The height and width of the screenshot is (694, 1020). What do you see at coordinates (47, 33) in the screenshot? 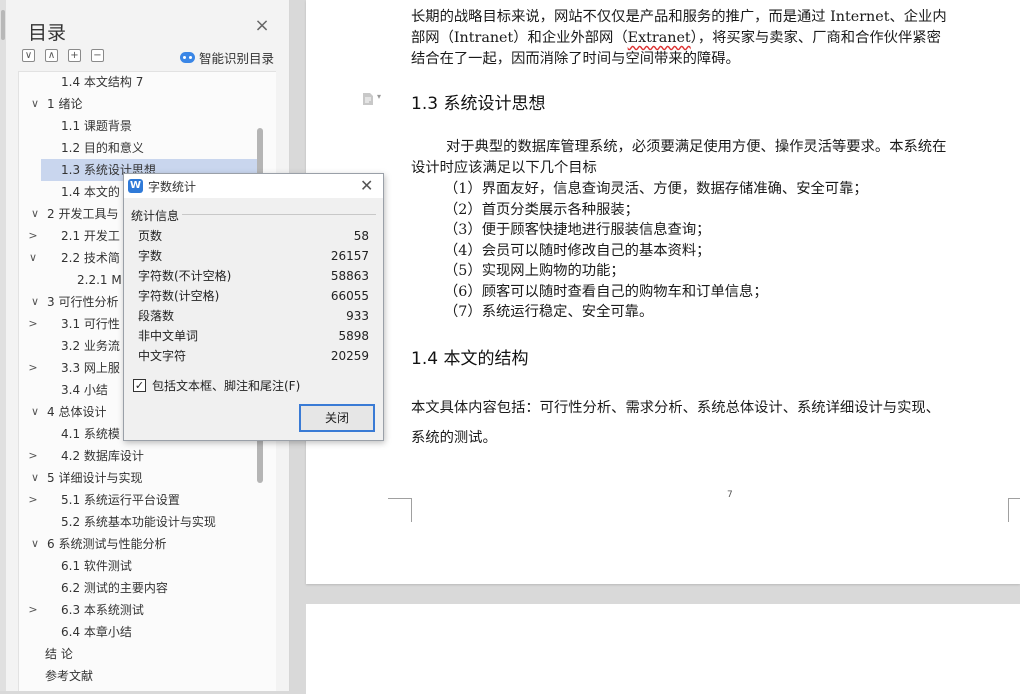
I see `toc-title: 目录` at bounding box center [47, 33].